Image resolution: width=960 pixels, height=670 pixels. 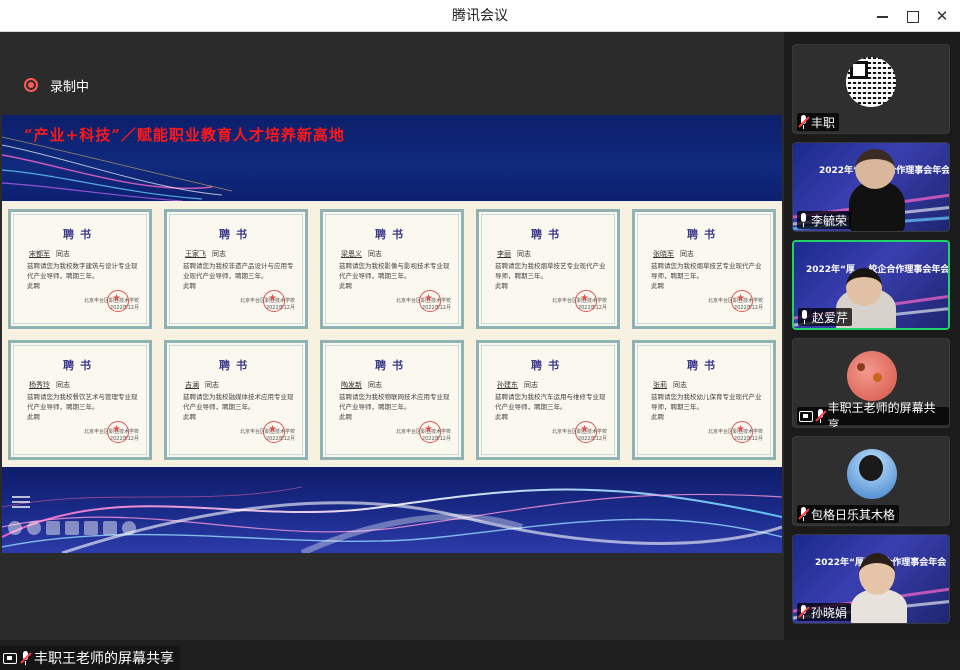 What do you see at coordinates (39, 254) in the screenshot?
I see `recipient-name: 宋都军` at bounding box center [39, 254].